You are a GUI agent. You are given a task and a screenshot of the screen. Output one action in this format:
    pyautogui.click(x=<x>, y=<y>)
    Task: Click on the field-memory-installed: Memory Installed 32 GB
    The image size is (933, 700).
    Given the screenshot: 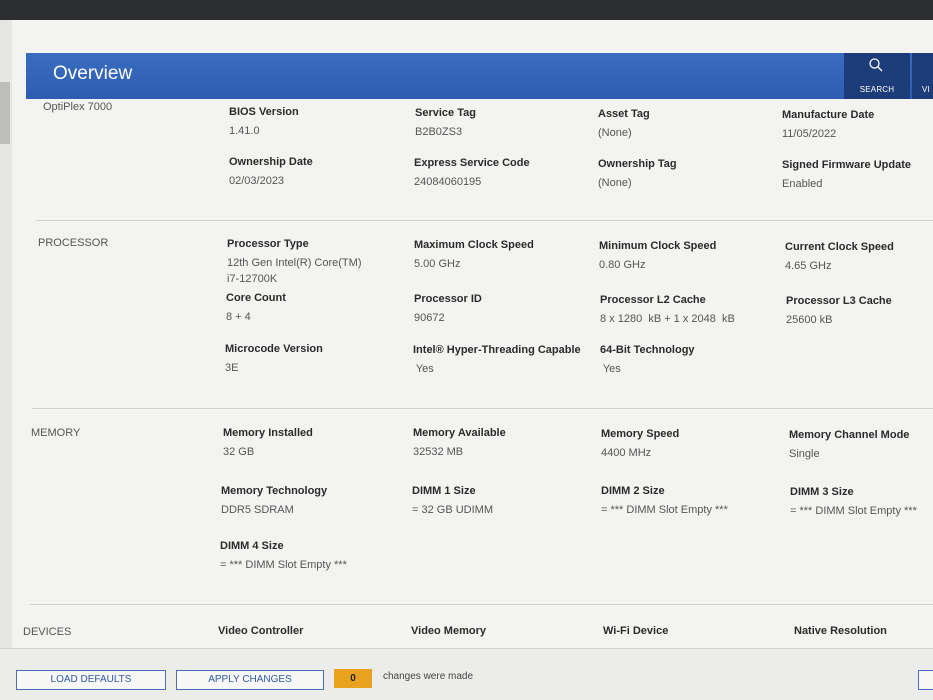 What is the action you would take?
    pyautogui.click(x=268, y=442)
    